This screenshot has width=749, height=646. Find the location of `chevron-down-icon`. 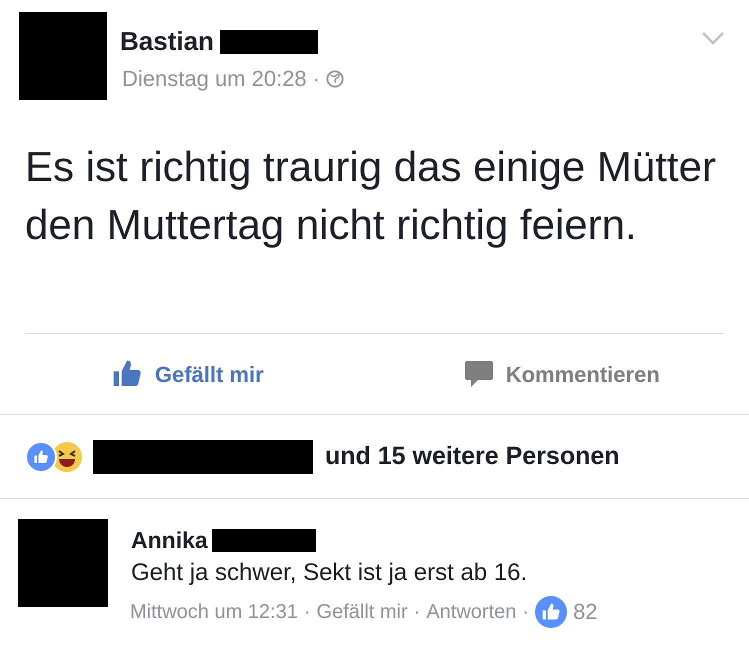

chevron-down-icon is located at coordinates (713, 38).